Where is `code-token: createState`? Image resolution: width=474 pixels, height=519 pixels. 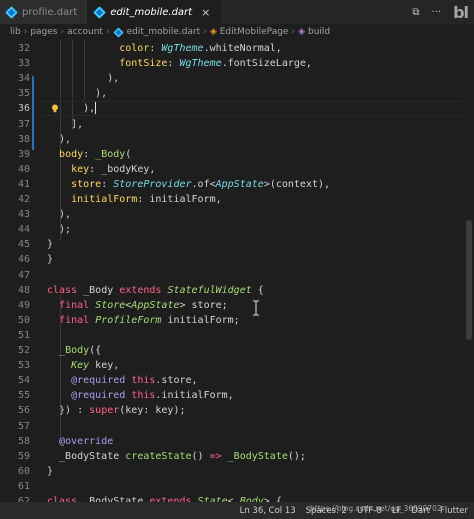
code-token: createState is located at coordinates (158, 456).